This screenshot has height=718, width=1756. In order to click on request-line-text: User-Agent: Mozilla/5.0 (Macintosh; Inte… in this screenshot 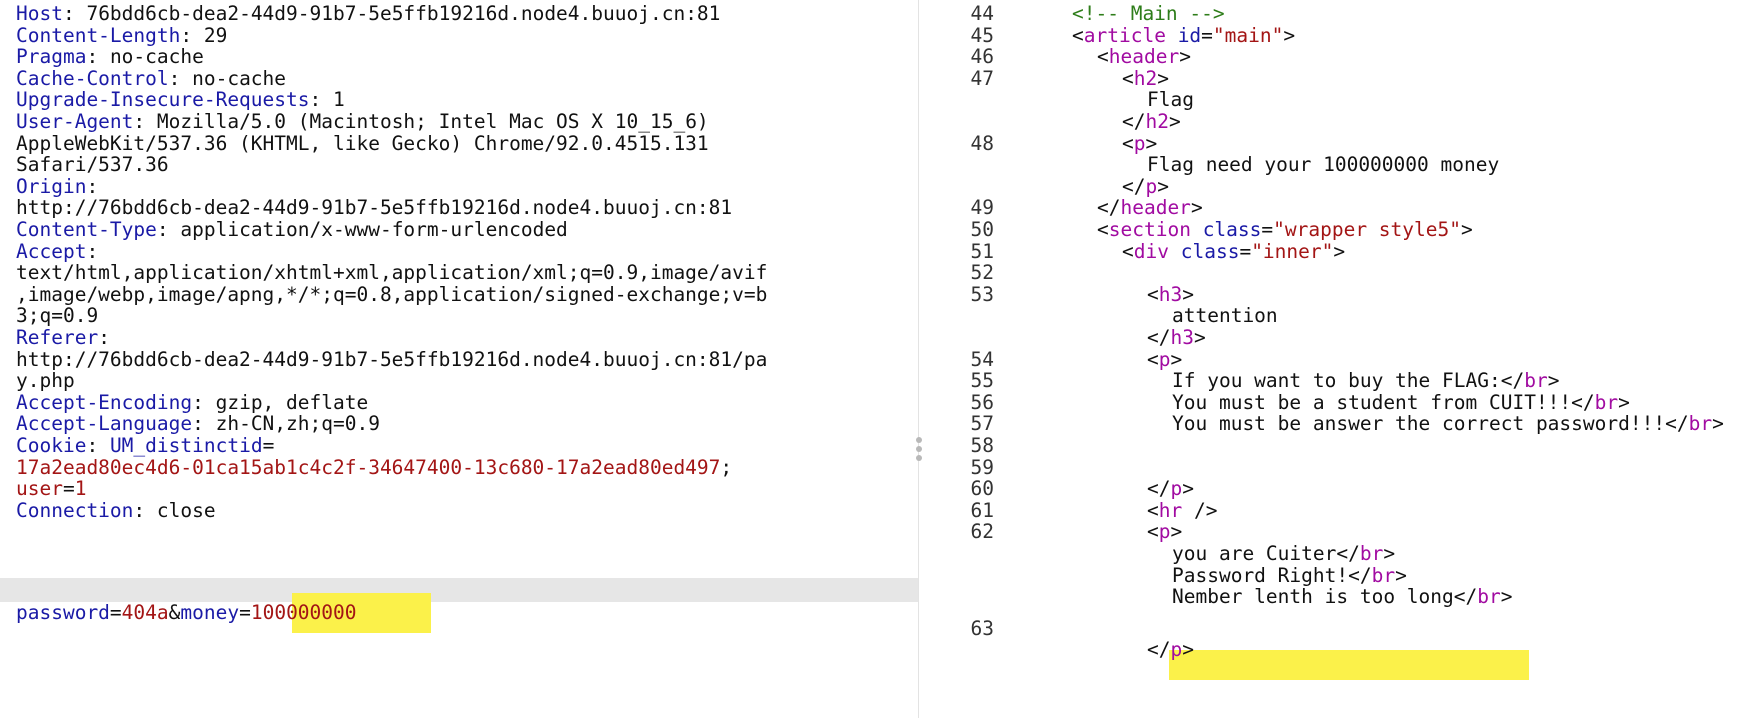, I will do `click(362, 122)`.